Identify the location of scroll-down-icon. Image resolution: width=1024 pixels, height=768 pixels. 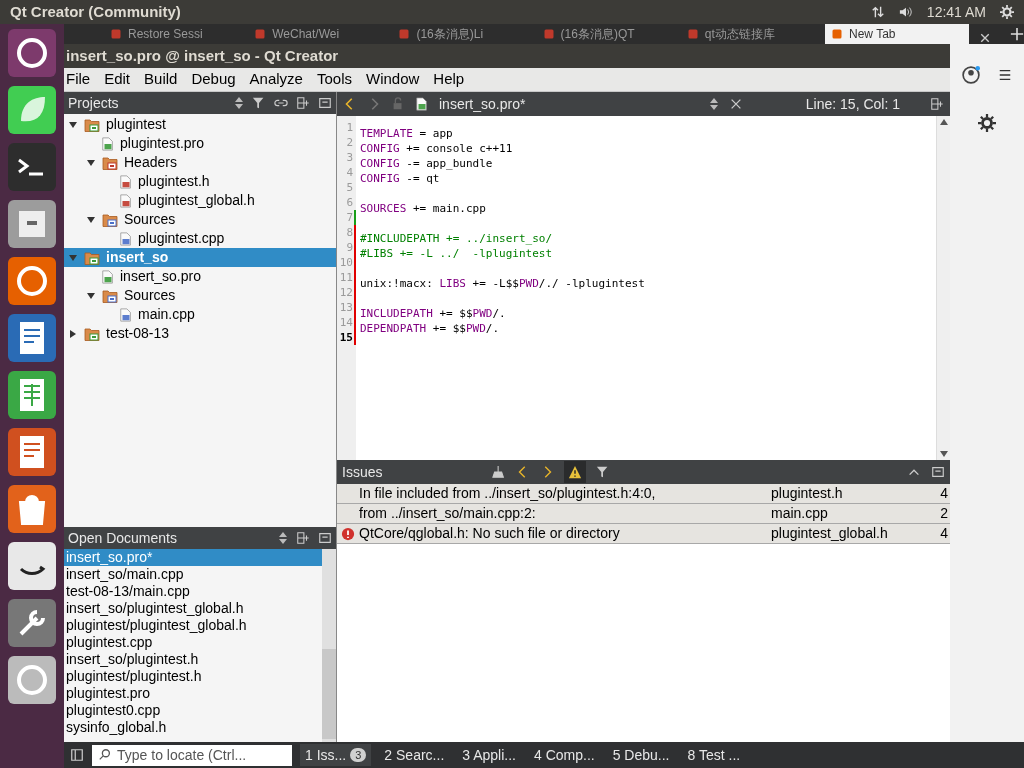
(943, 454).